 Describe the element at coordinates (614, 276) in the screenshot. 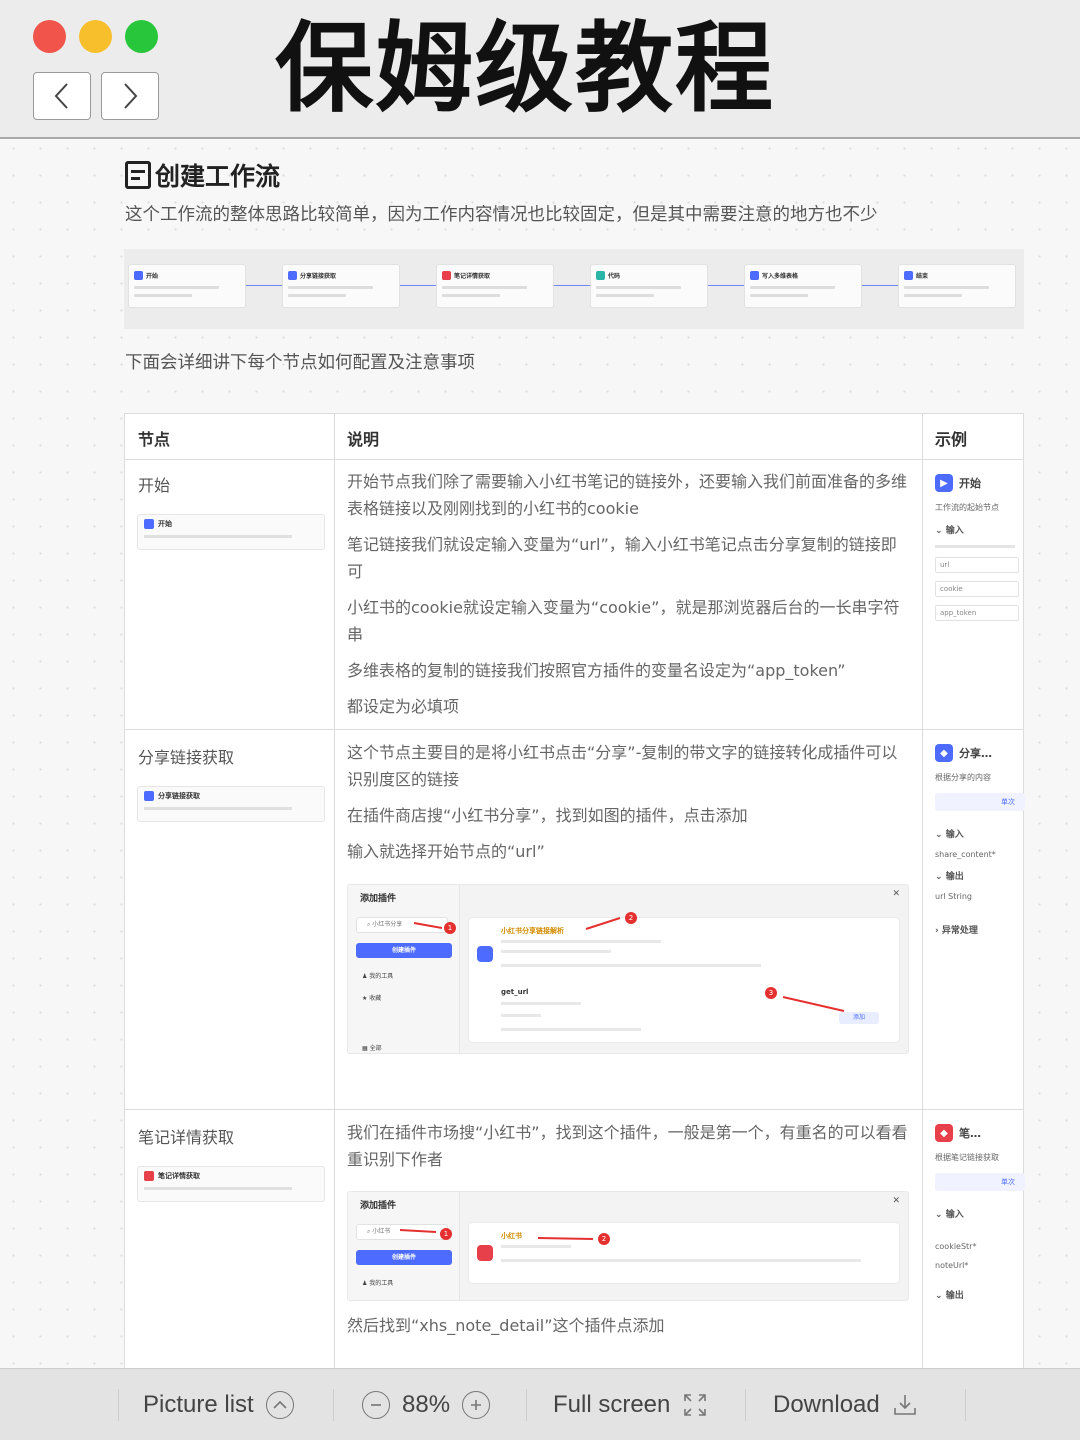

I see `flow-node-label: 代码` at that location.